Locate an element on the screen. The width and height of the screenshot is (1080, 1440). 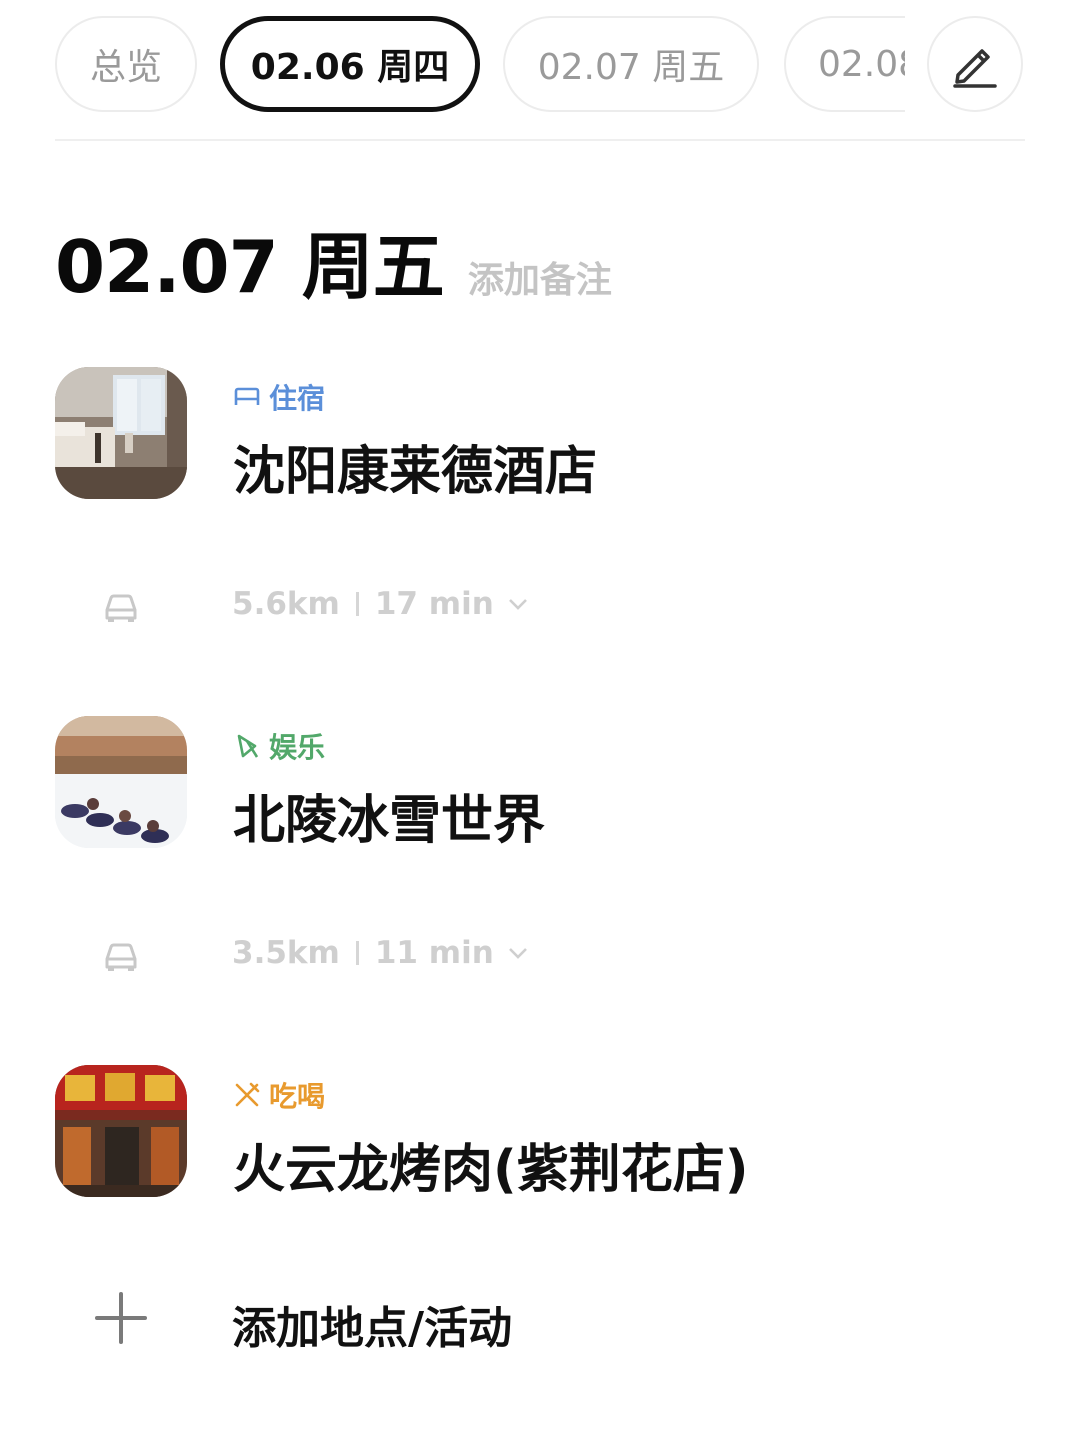
day-tab-bar: 总览 02.06 周四 02.07 周五 02.08 is located at coordinates (540, 70).